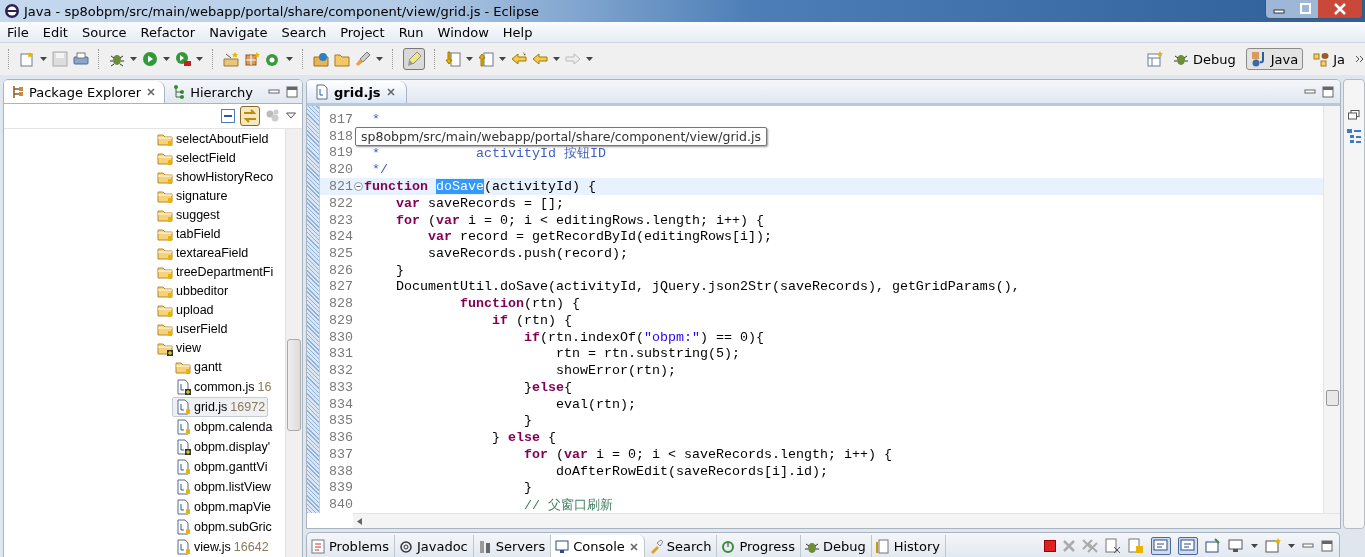  I want to click on remove-icon, so click(1069, 545).